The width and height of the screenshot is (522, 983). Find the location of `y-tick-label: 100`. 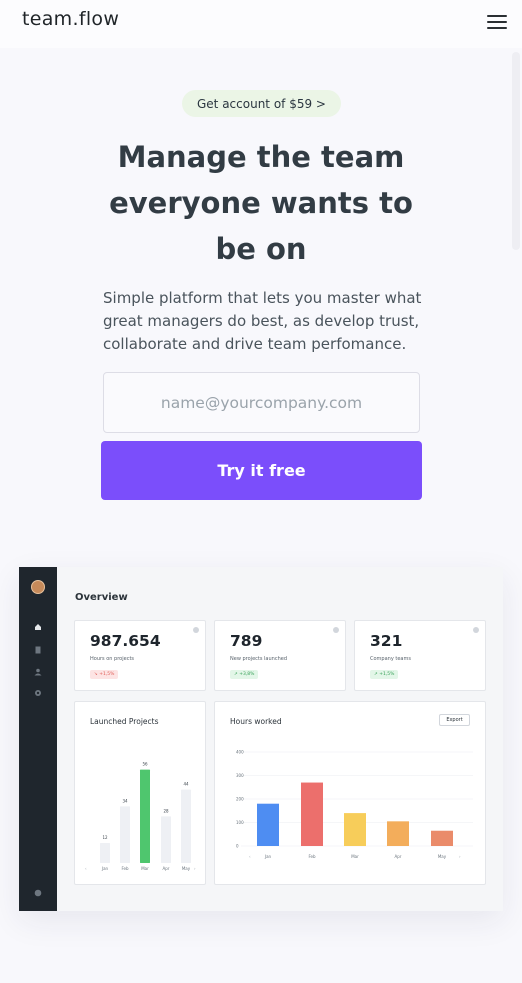

y-tick-label: 100 is located at coordinates (240, 822).